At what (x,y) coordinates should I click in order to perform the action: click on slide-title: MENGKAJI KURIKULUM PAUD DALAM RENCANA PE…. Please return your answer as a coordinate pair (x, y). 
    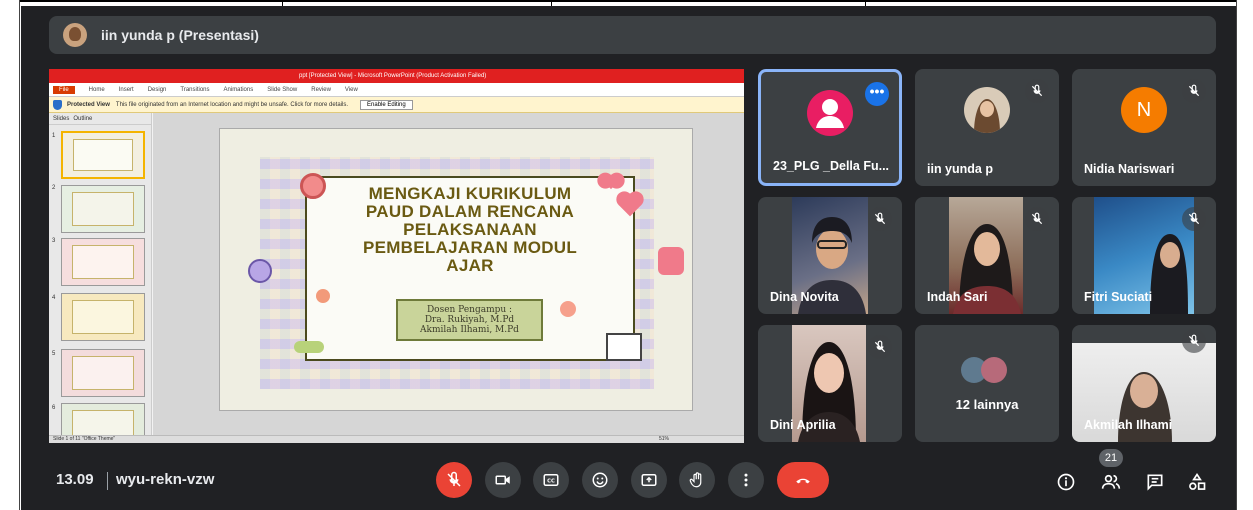
    Looking at the image, I should click on (470, 229).